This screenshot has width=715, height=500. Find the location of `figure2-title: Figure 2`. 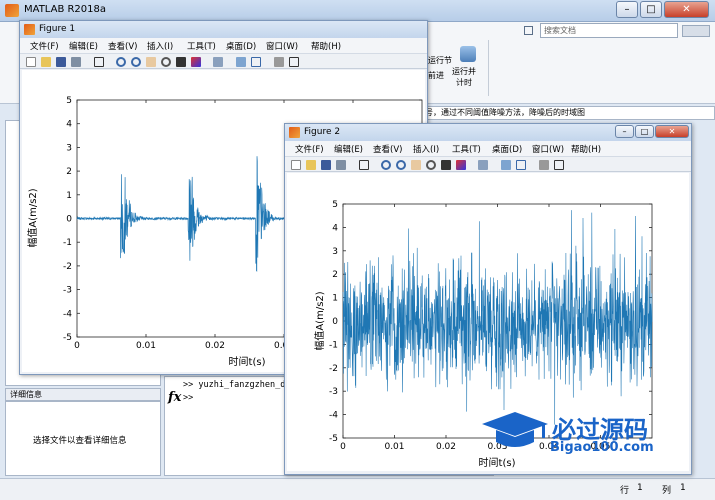

figure2-title: Figure 2 is located at coordinates (322, 132).